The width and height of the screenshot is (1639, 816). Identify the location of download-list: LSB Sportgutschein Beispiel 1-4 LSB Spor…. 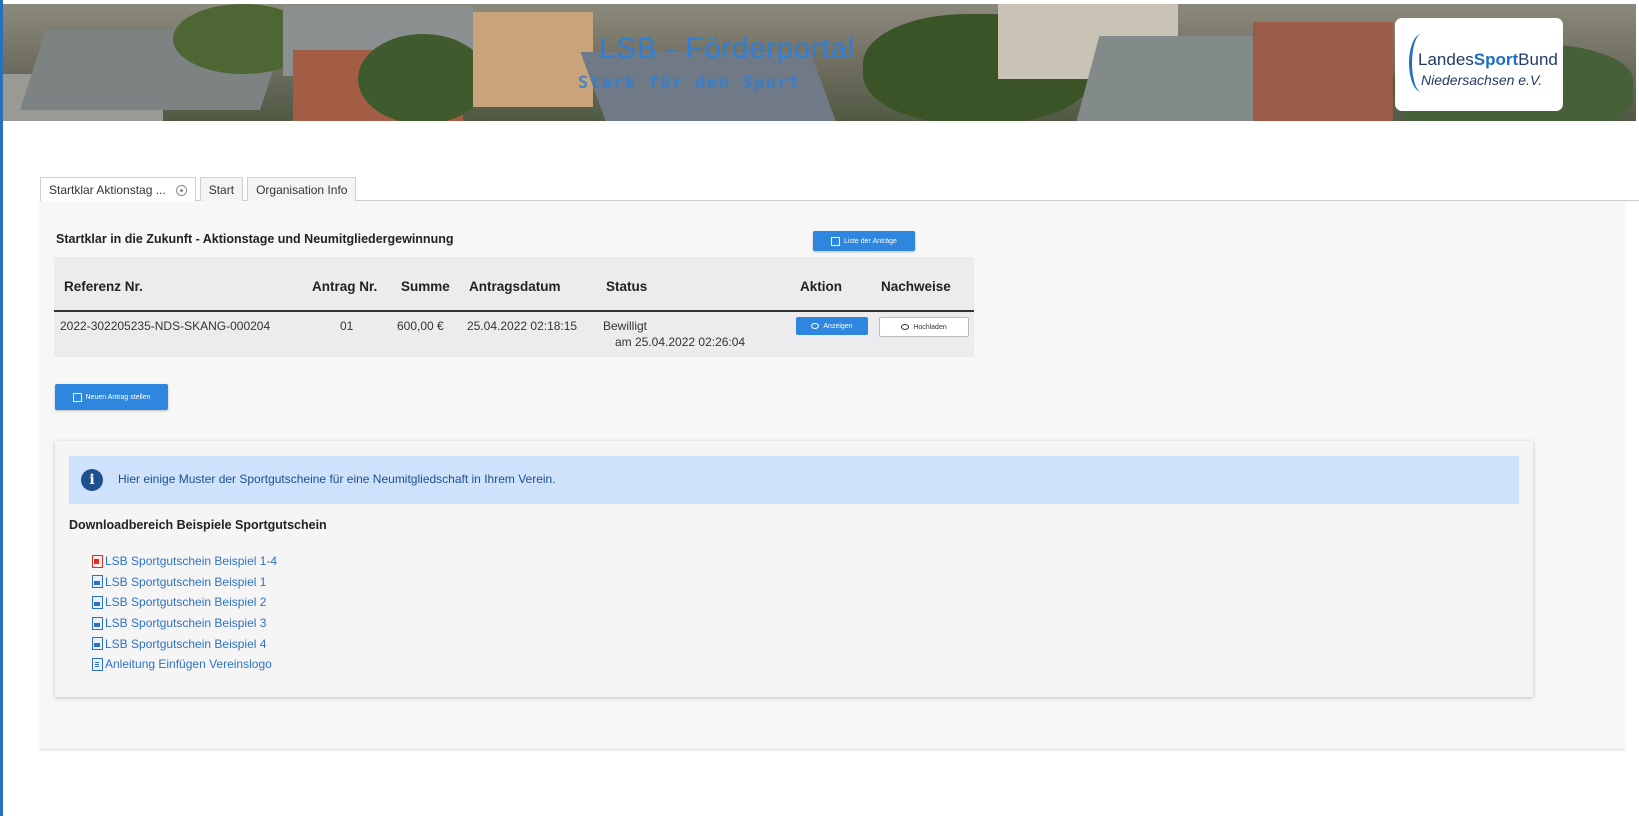
(184, 613).